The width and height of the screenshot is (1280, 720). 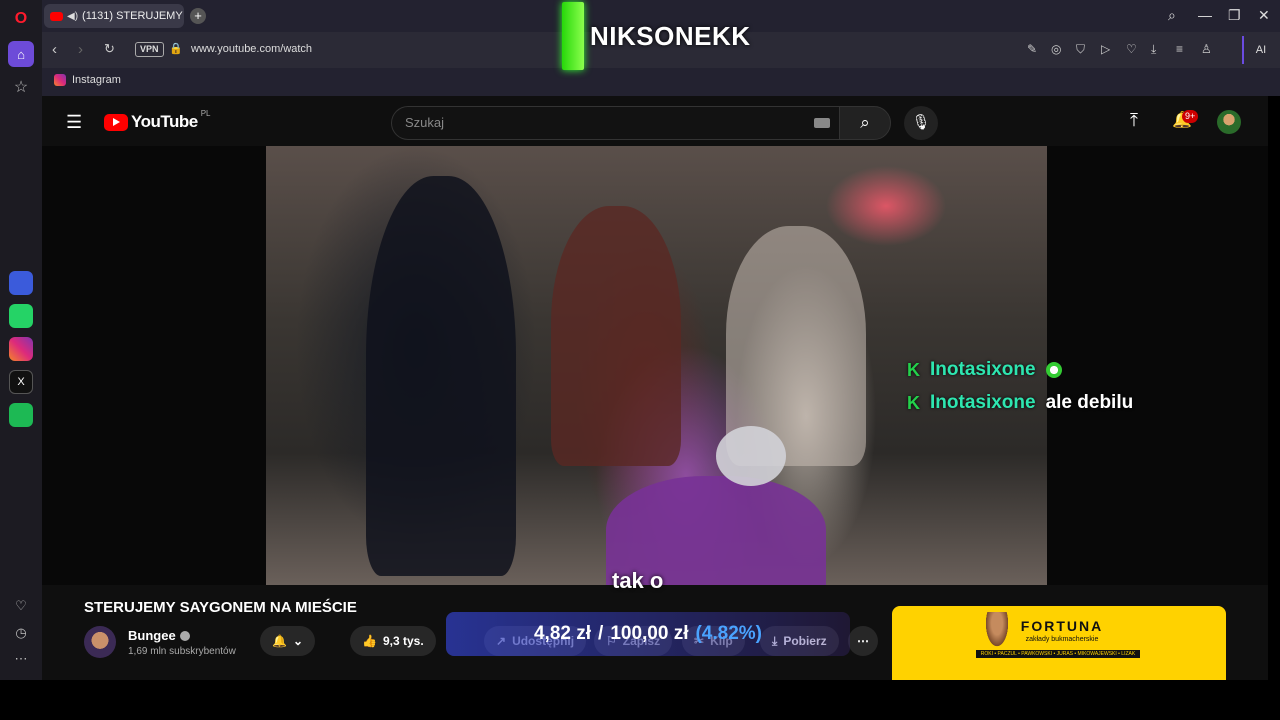 I want to click on easy-setup-icon: ≡, so click(x=1179, y=49).